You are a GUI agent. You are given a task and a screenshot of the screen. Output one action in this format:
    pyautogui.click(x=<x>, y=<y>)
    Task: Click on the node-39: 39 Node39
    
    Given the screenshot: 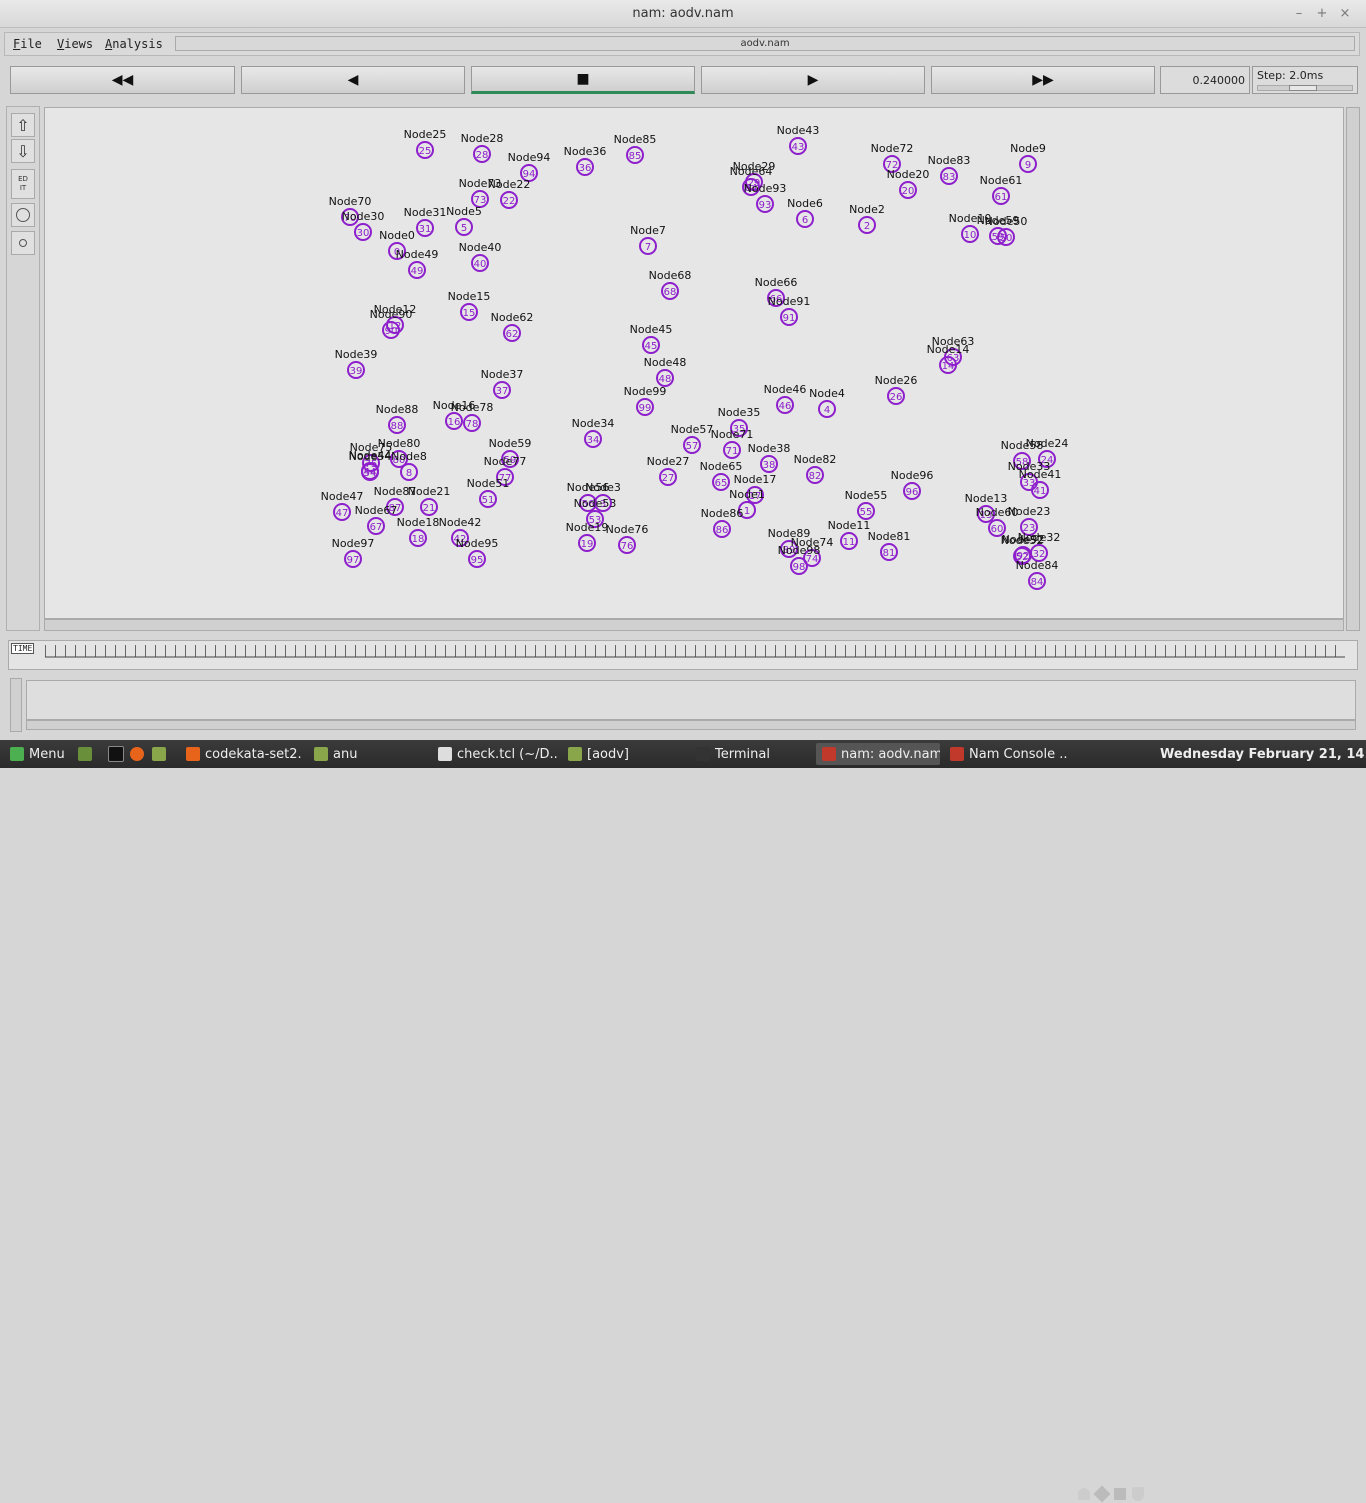 What is the action you would take?
    pyautogui.click(x=356, y=363)
    